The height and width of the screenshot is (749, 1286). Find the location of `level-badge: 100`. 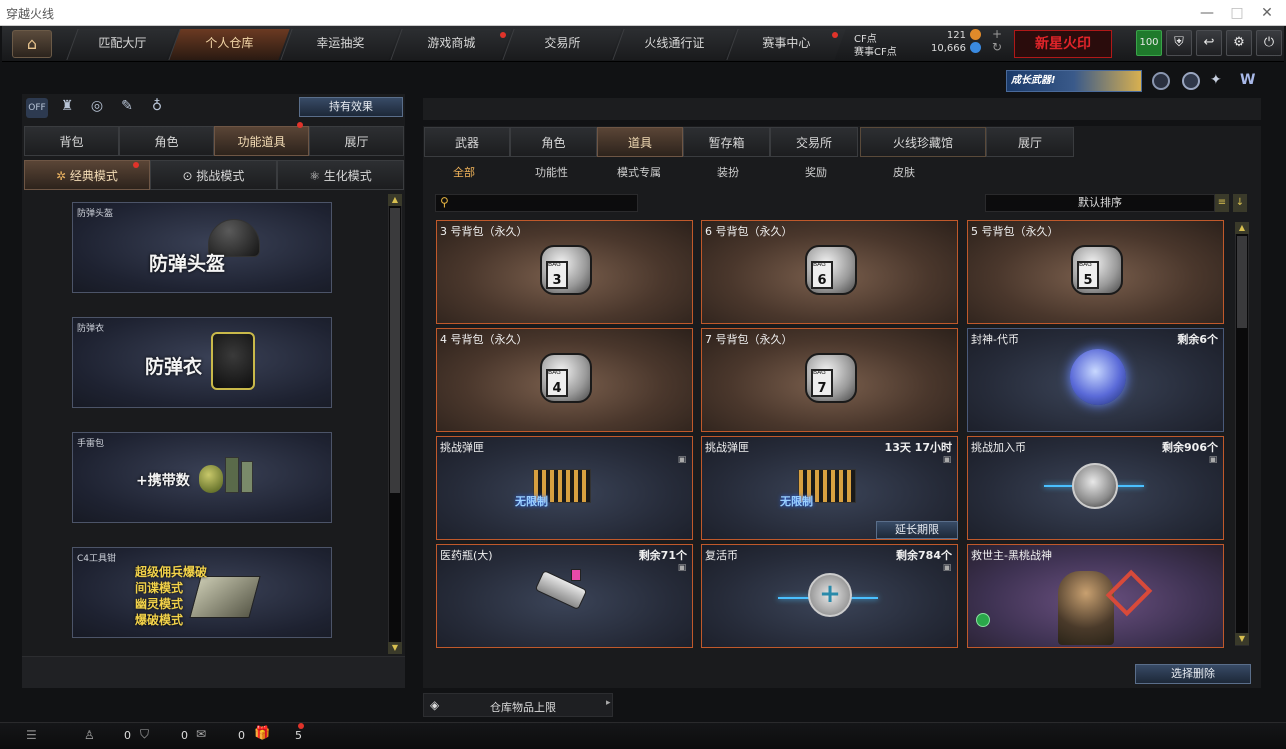

level-badge: 100 is located at coordinates (1149, 43).